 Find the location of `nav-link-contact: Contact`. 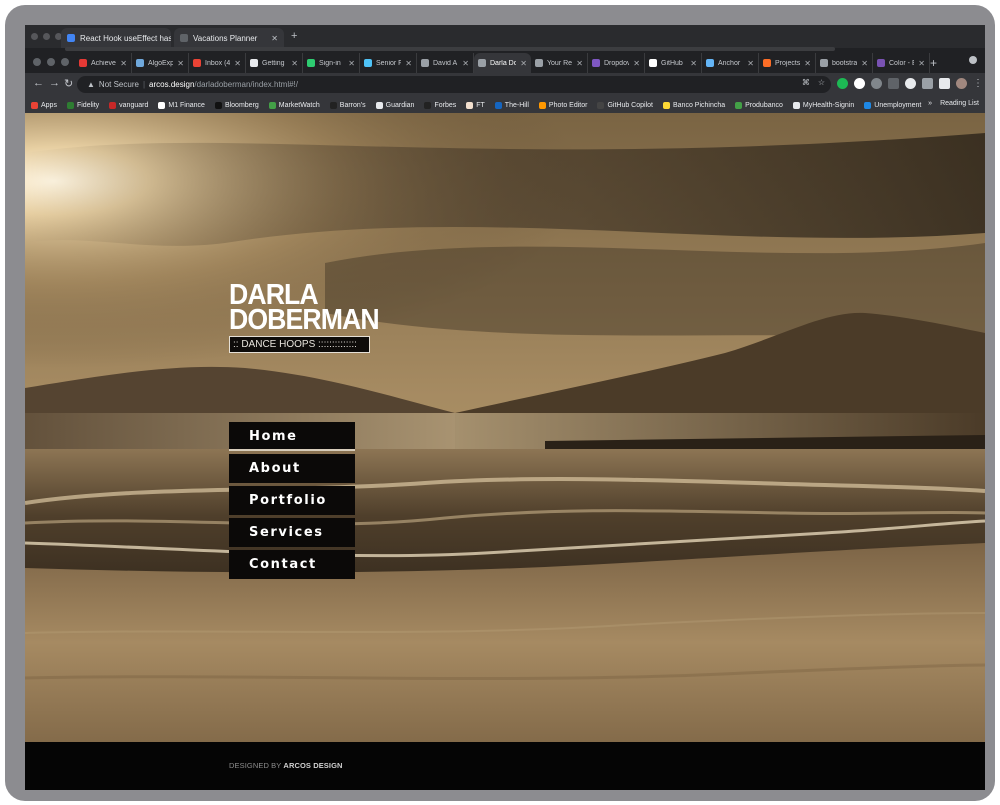

nav-link-contact: Contact is located at coordinates (292, 564).